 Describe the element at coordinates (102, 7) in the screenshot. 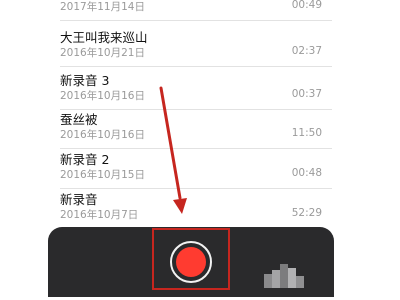

I see `recording-date: 2017年11月14日` at that location.